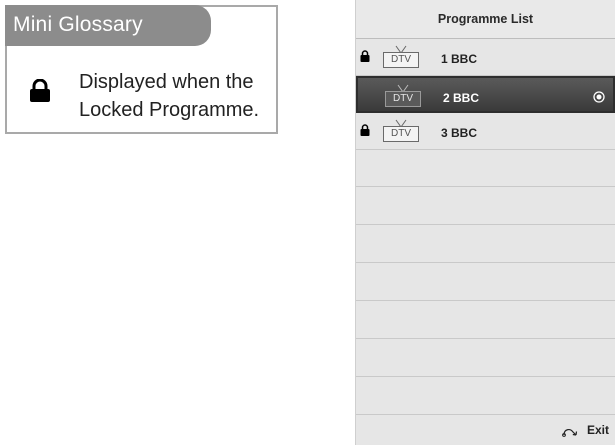  What do you see at coordinates (570, 433) in the screenshot?
I see `return-arrow-icon` at bounding box center [570, 433].